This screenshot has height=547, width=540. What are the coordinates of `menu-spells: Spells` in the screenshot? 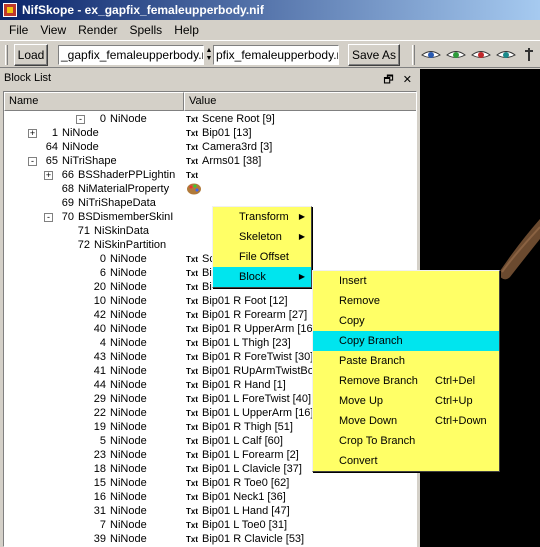 It's located at (146, 30).